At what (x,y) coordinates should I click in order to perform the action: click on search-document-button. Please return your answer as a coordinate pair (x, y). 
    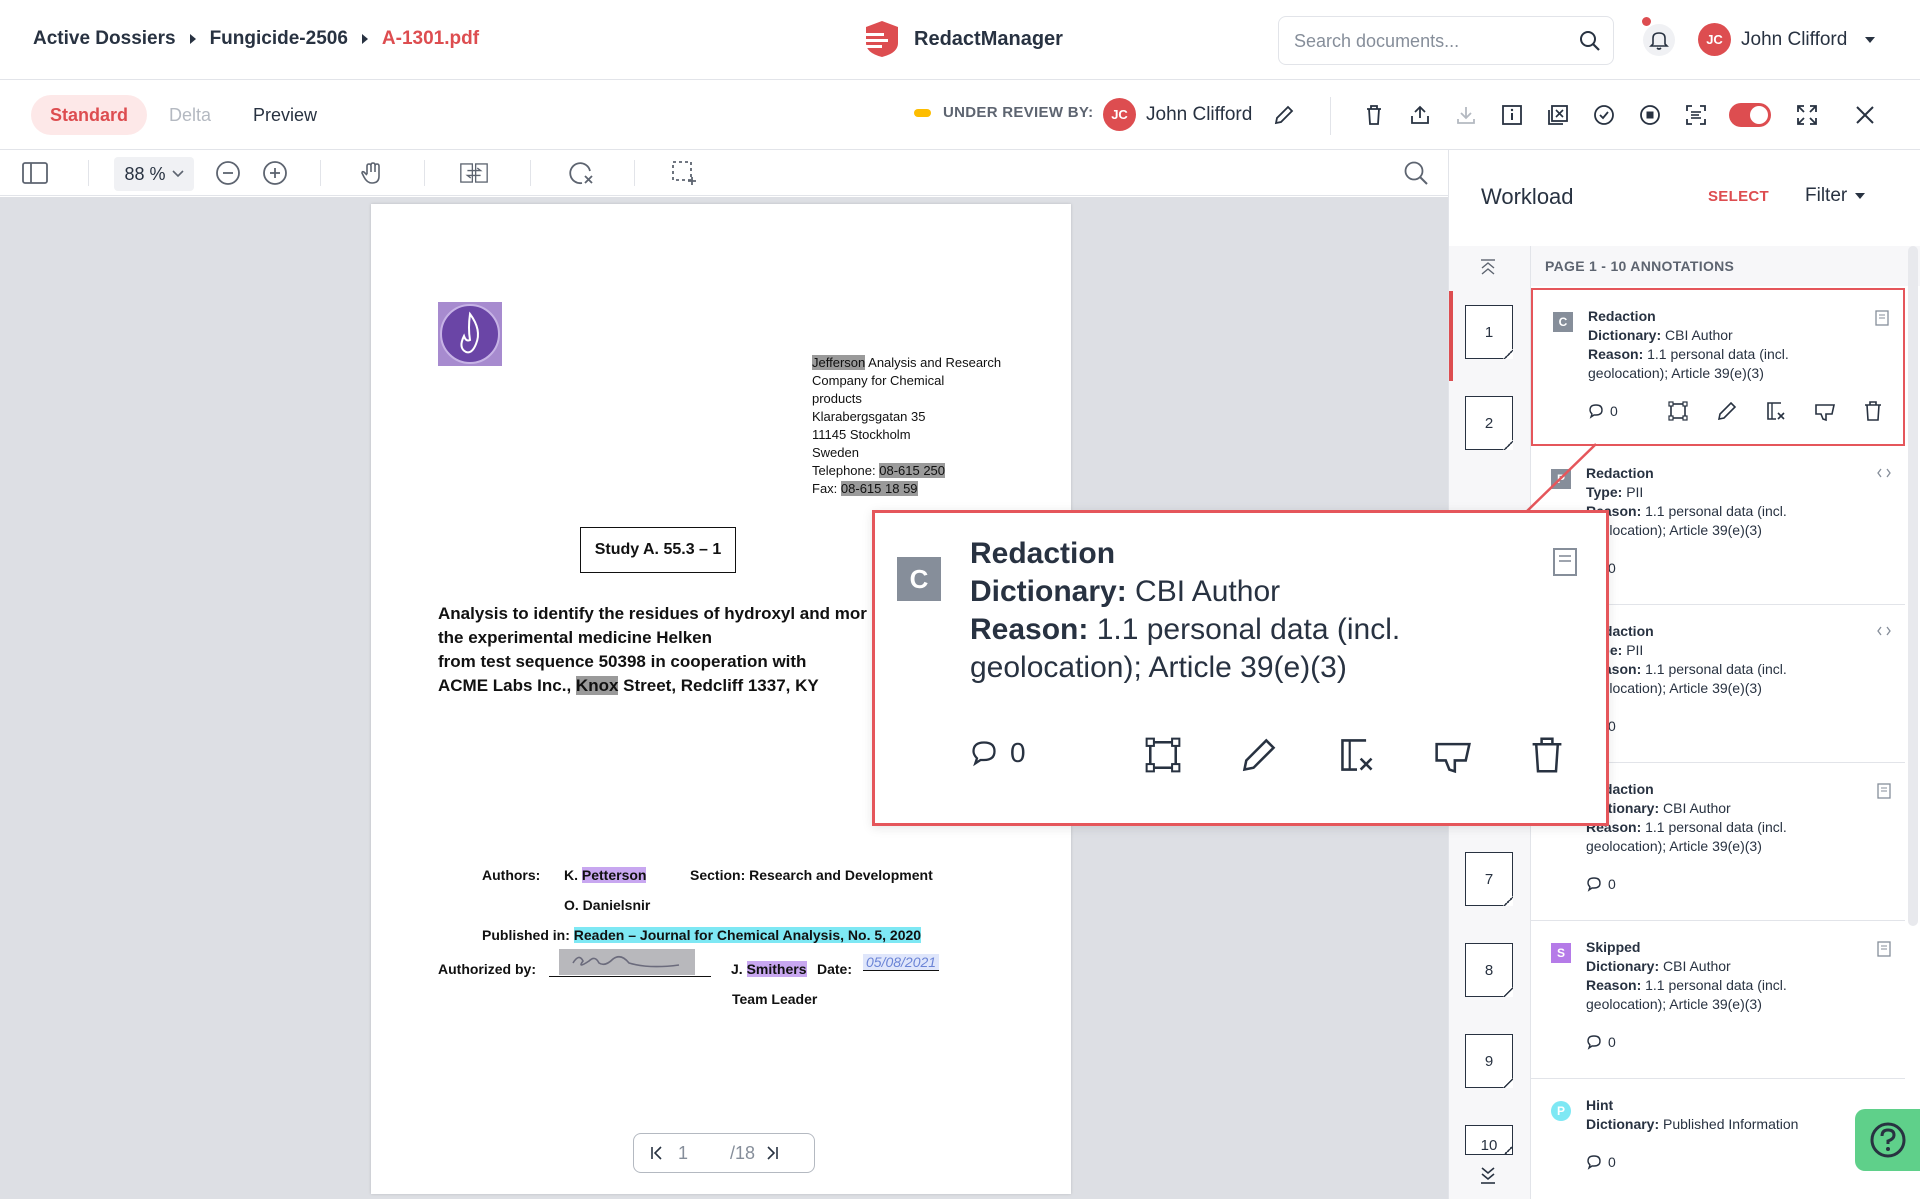
    Looking at the image, I should click on (1416, 173).